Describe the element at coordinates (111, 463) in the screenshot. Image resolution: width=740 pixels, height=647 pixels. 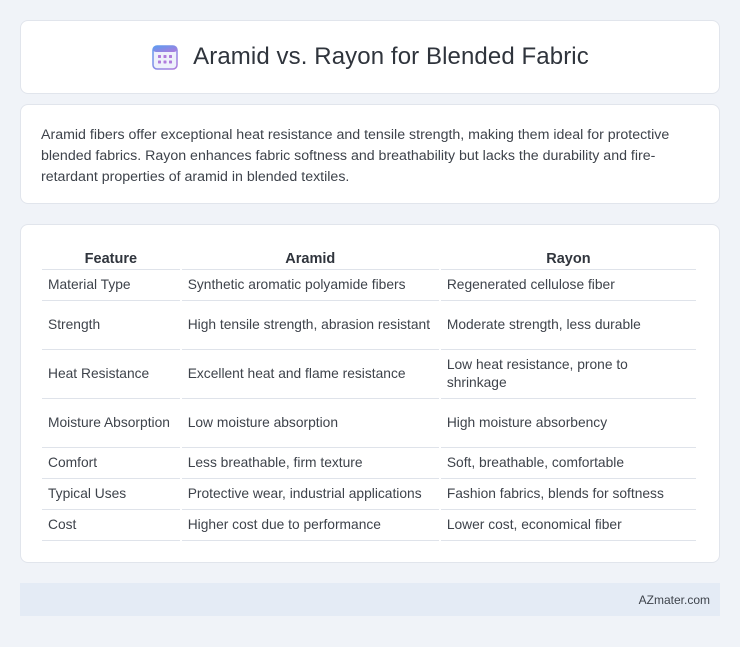
I see `feature-cell: Comfort` at that location.